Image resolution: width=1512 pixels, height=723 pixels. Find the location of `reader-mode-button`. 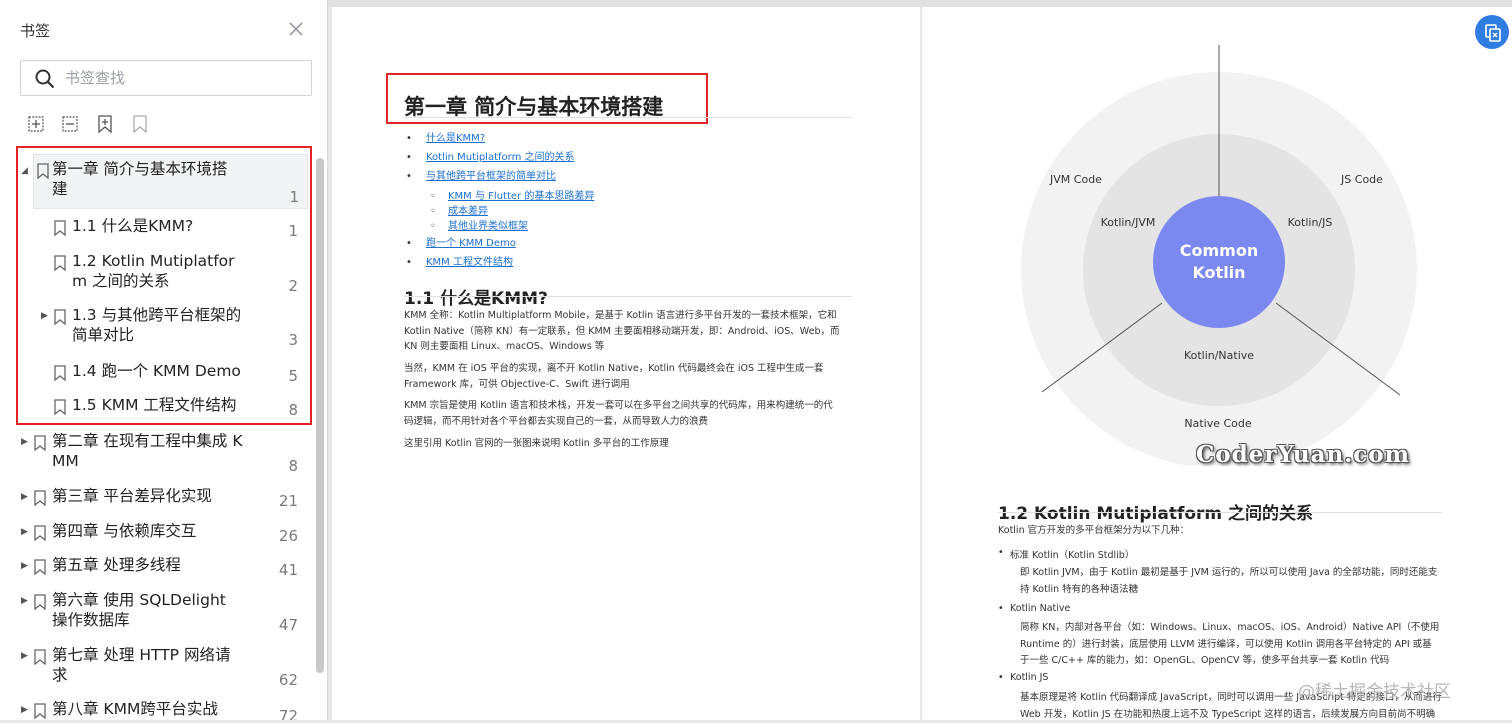

reader-mode-button is located at coordinates (1492, 32).